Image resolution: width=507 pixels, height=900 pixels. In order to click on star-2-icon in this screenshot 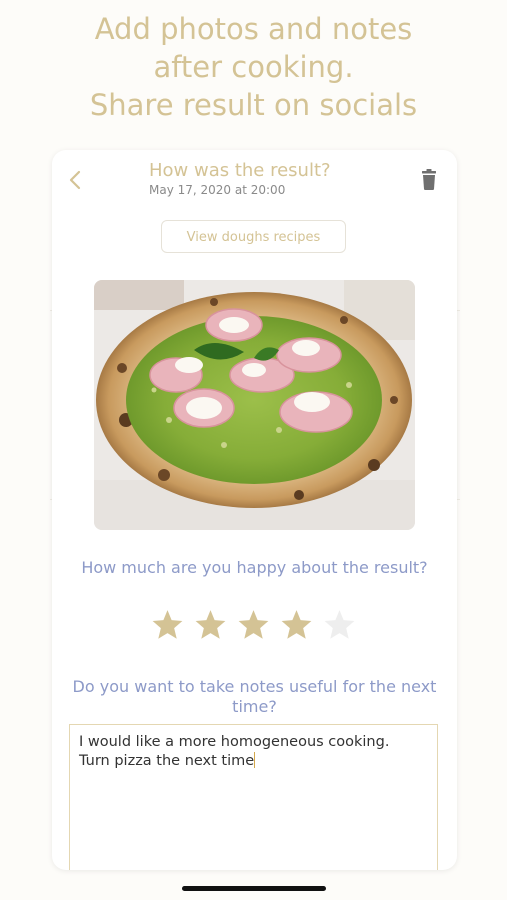, I will do `click(210, 625)`.